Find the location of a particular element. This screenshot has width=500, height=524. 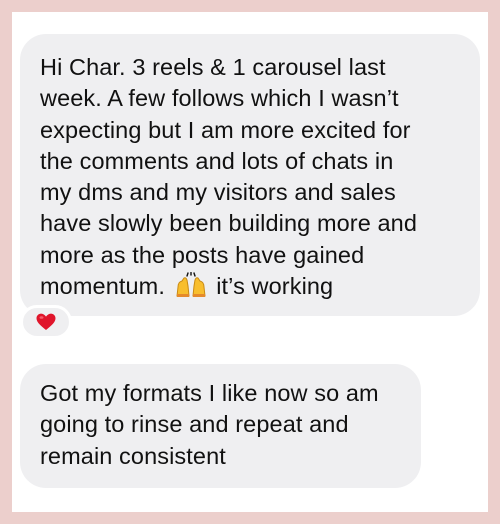

message-1-text-end: it’s working is located at coordinates (271, 286).